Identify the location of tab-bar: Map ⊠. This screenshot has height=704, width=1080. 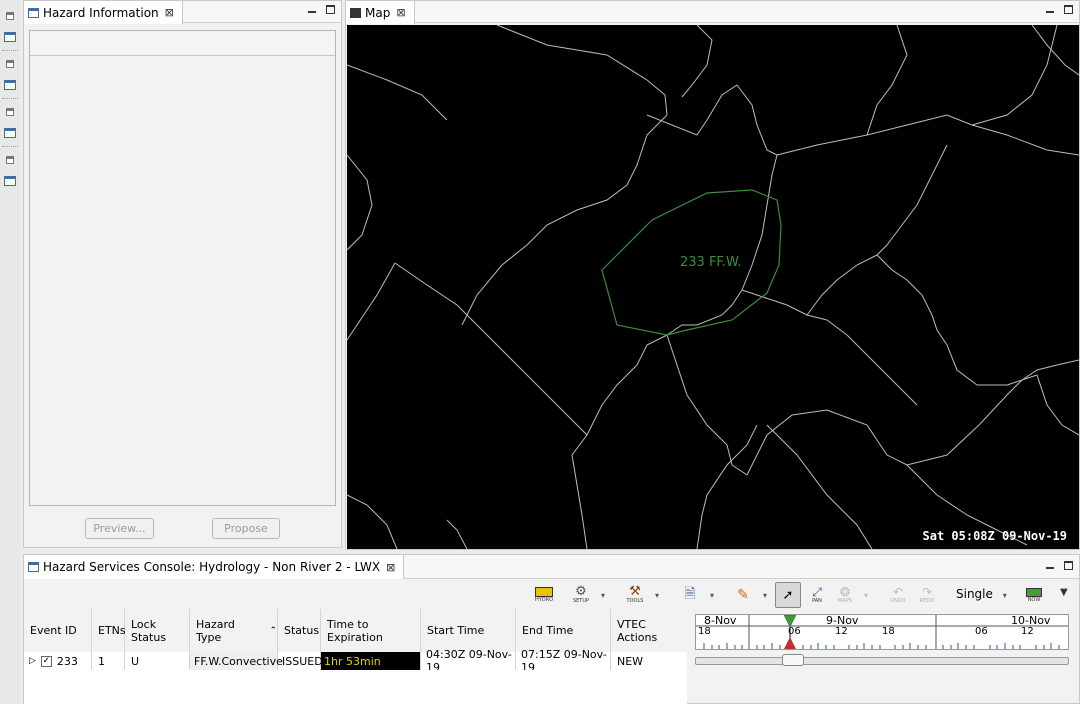
(712, 12).